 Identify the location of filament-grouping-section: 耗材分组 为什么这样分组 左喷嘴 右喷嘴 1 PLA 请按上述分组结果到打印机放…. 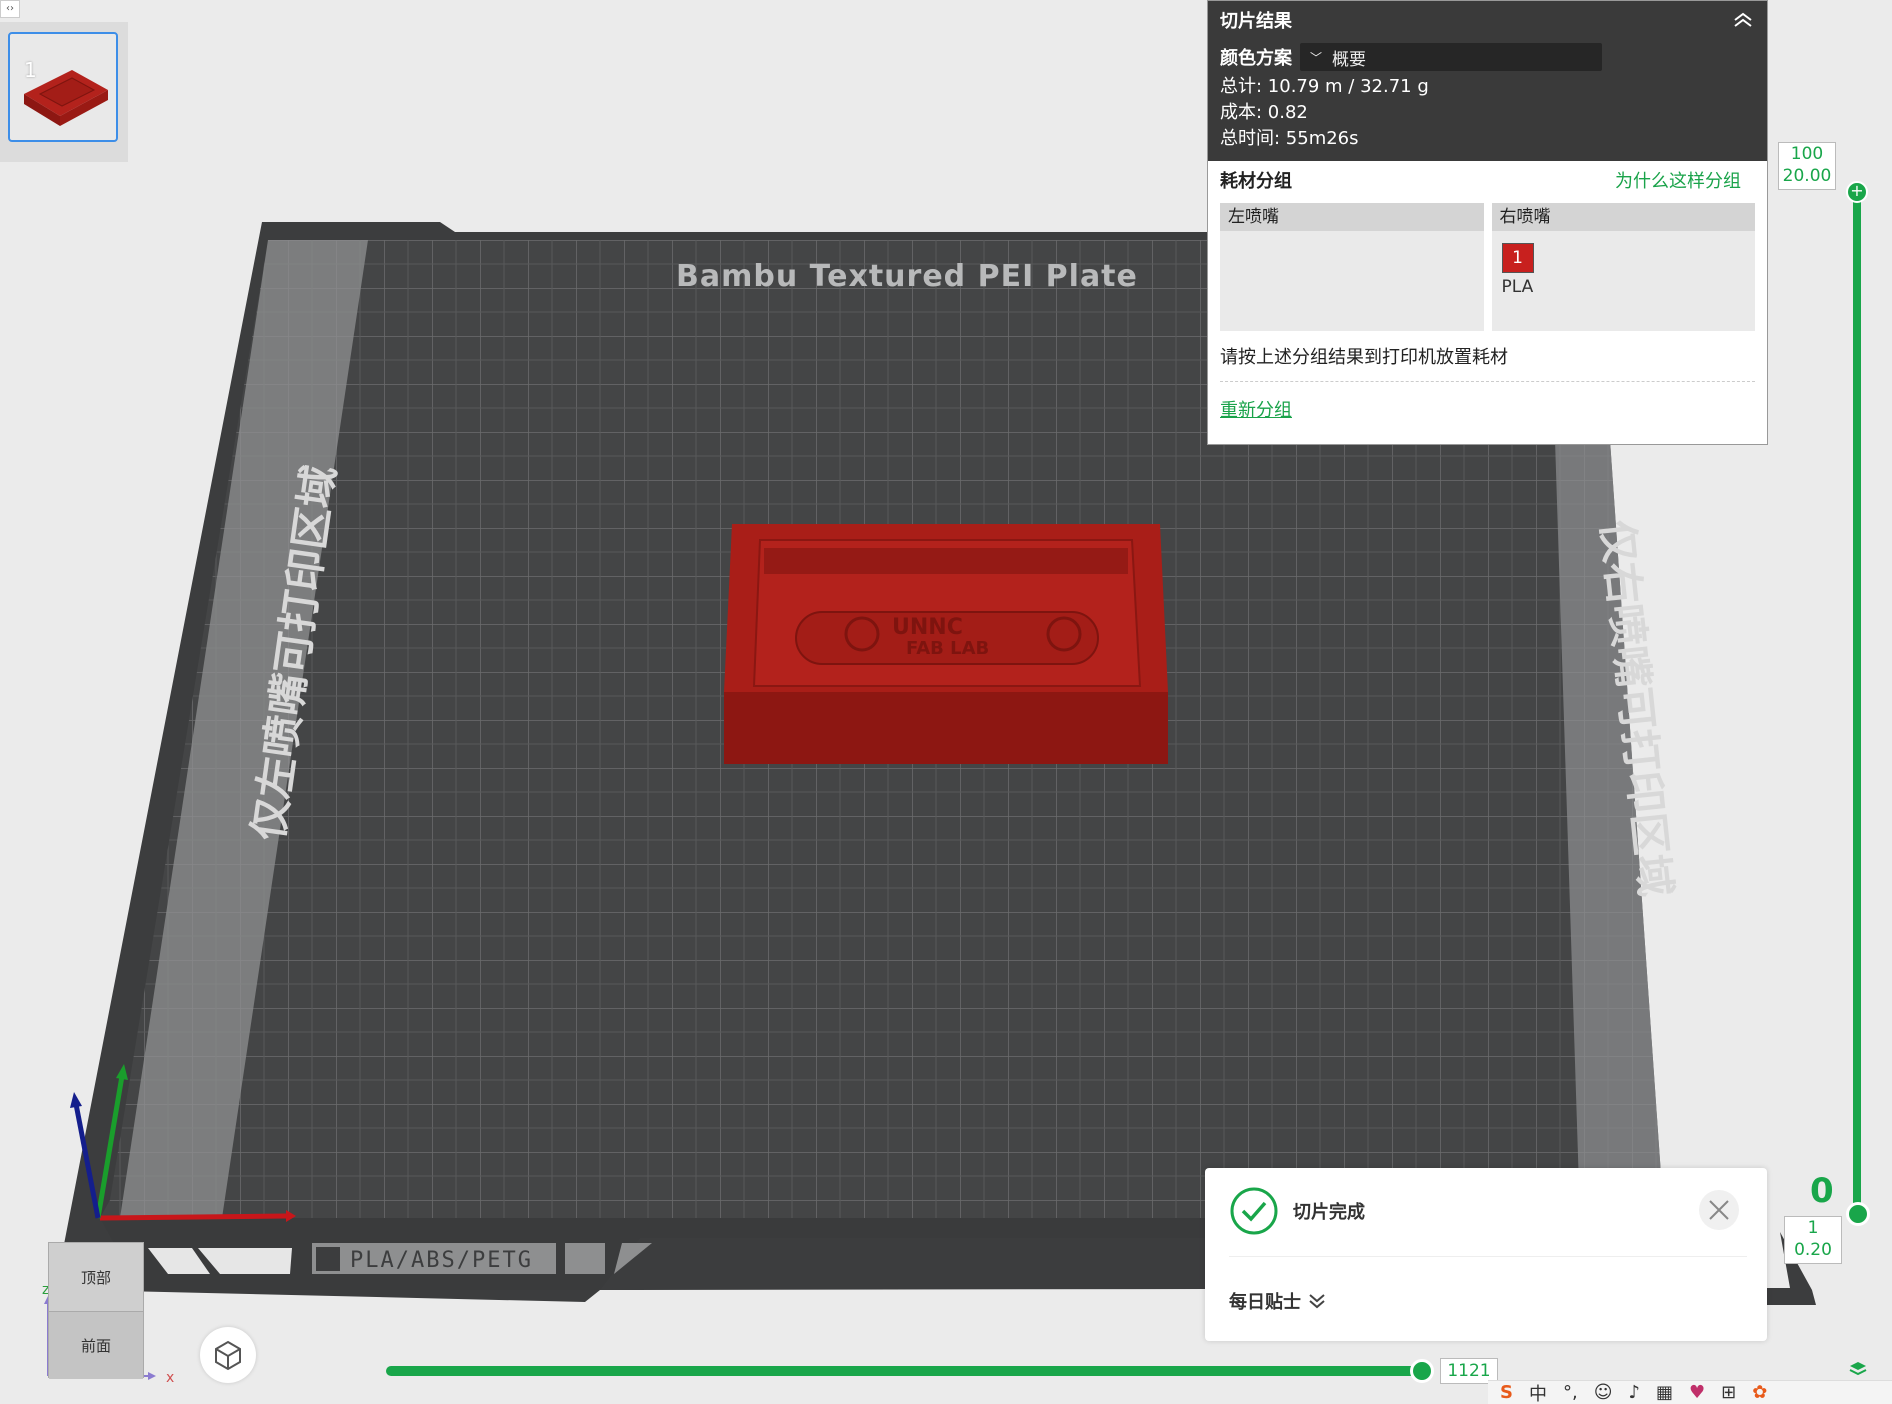
(1487, 294).